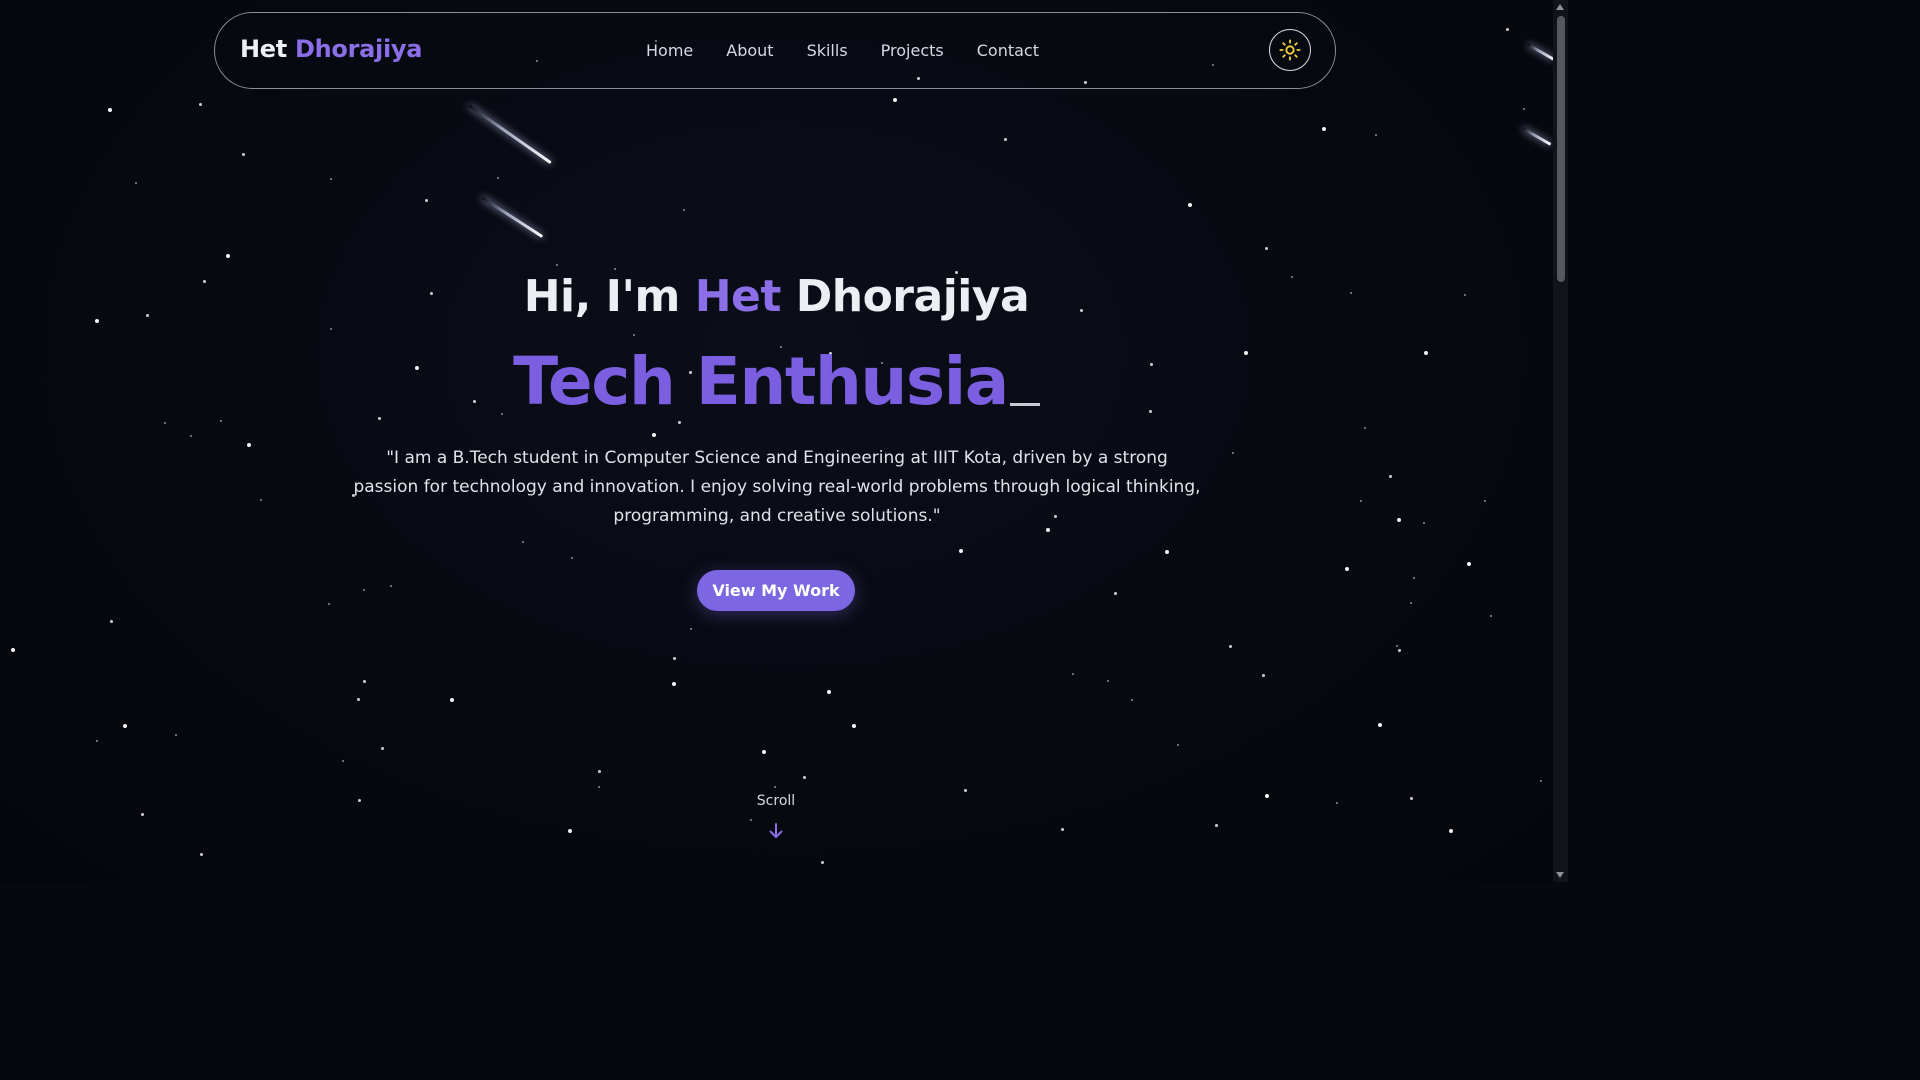  What do you see at coordinates (776, 590) in the screenshot?
I see `view-my-work-button: View My Work` at bounding box center [776, 590].